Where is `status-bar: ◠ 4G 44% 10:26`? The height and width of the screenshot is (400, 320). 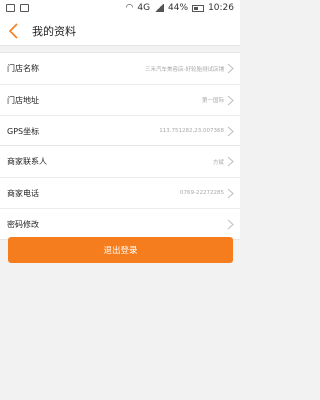
status-bar: ◠ 4G 44% 10:26 is located at coordinates (120, 8).